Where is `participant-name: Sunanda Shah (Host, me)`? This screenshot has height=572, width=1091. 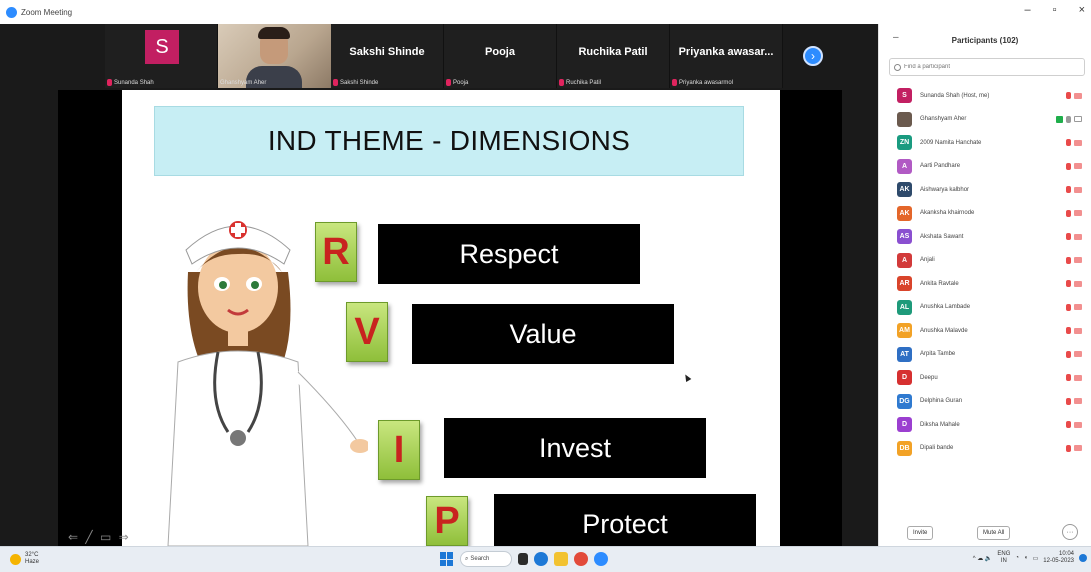
participant-name: Sunanda Shah (Host, me) is located at coordinates (955, 95).